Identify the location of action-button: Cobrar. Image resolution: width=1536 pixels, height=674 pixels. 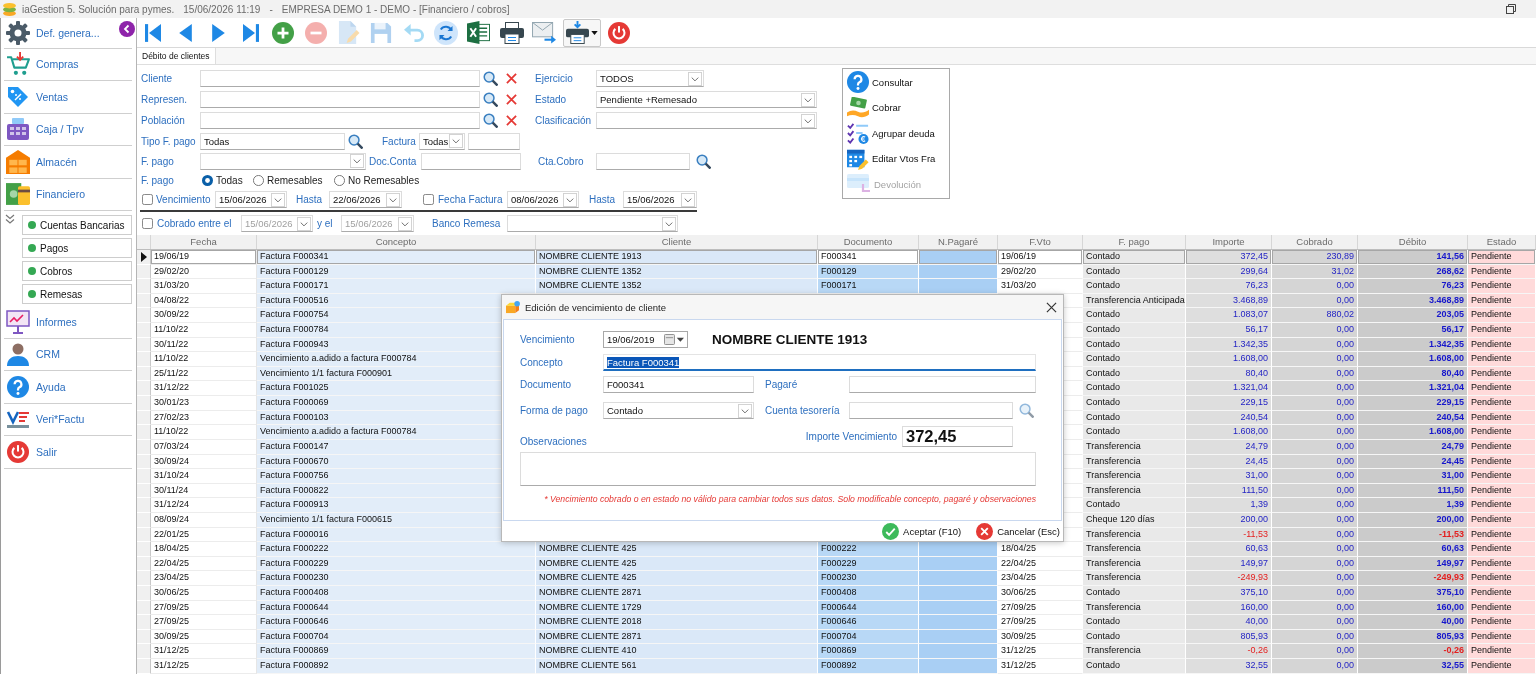
(874, 107).